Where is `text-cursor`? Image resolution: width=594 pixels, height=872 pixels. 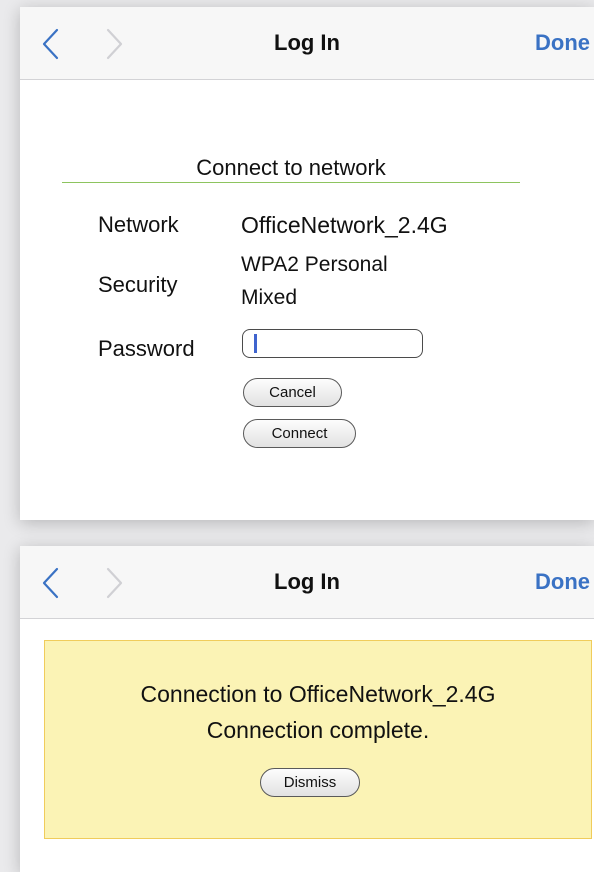 text-cursor is located at coordinates (255, 343).